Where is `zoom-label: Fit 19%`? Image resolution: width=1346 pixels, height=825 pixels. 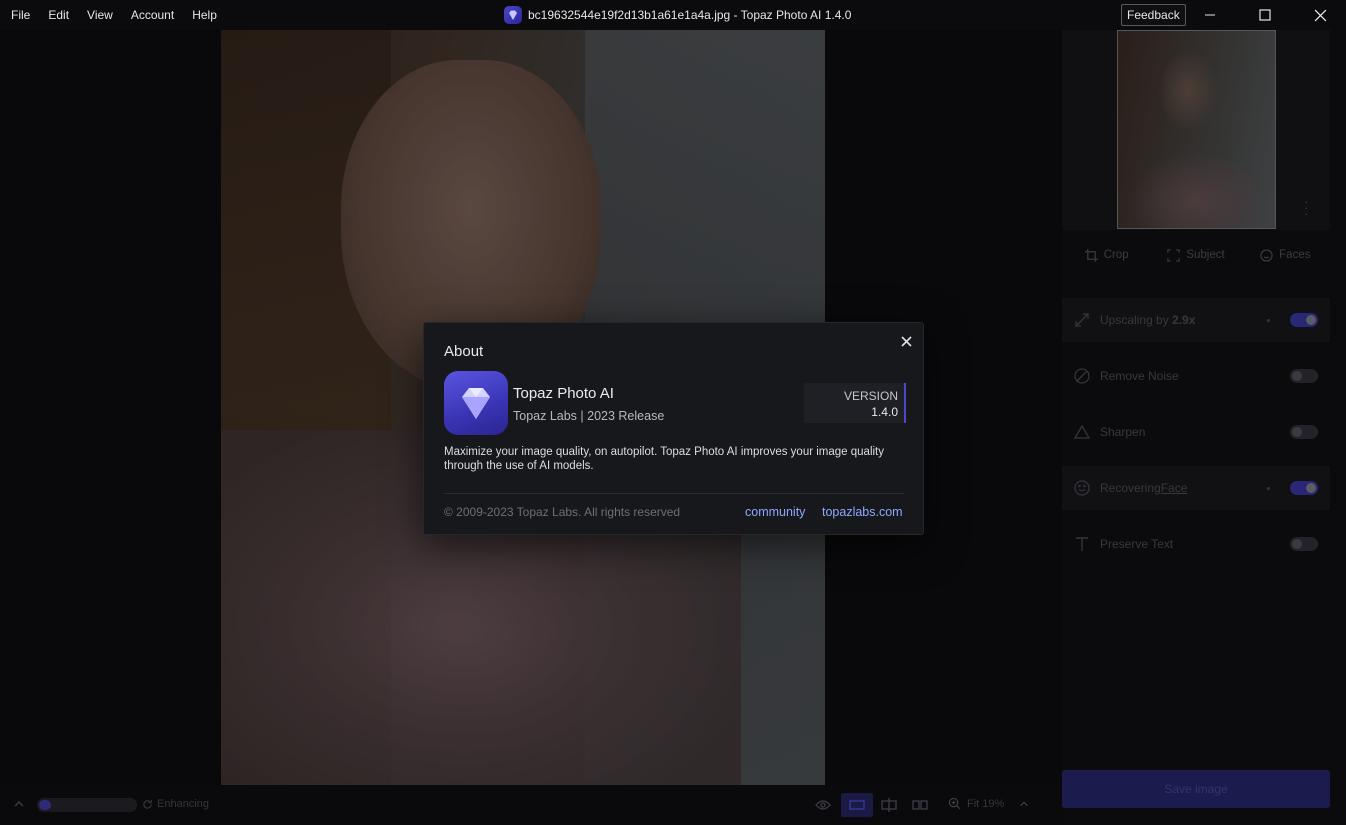 zoom-label: Fit 19% is located at coordinates (986, 803).